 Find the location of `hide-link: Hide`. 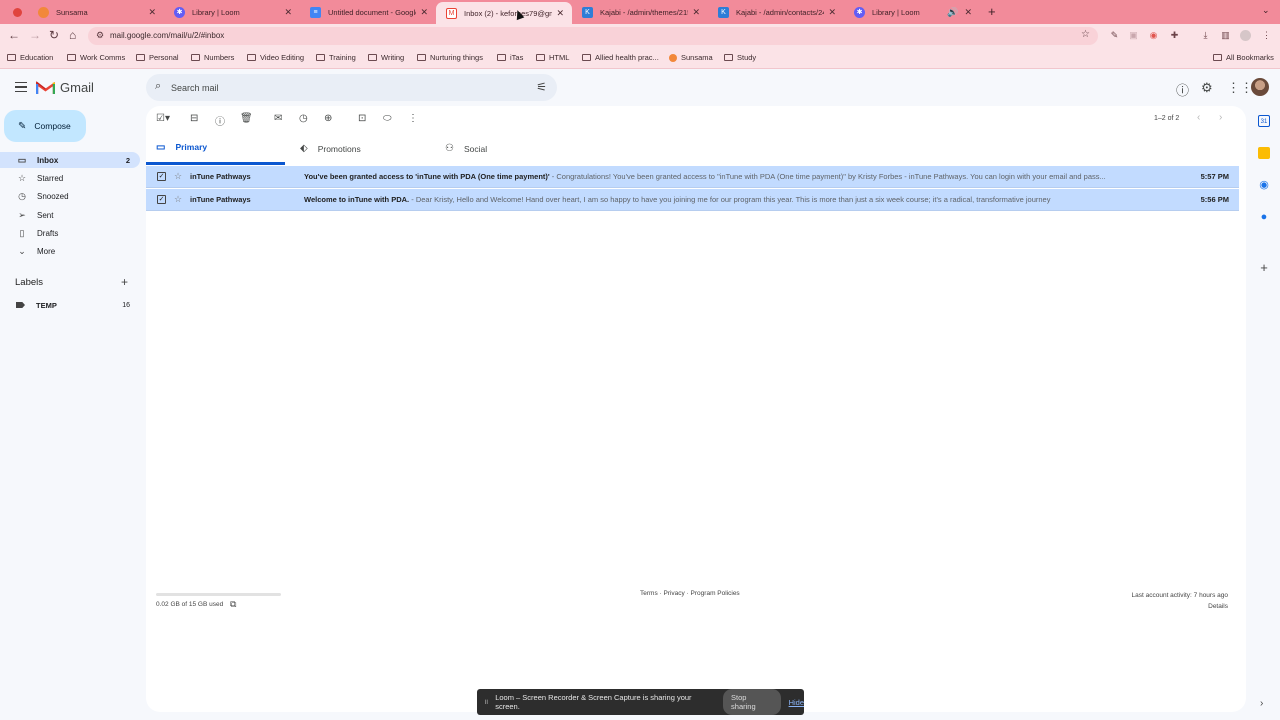

hide-link: Hide is located at coordinates (796, 702).